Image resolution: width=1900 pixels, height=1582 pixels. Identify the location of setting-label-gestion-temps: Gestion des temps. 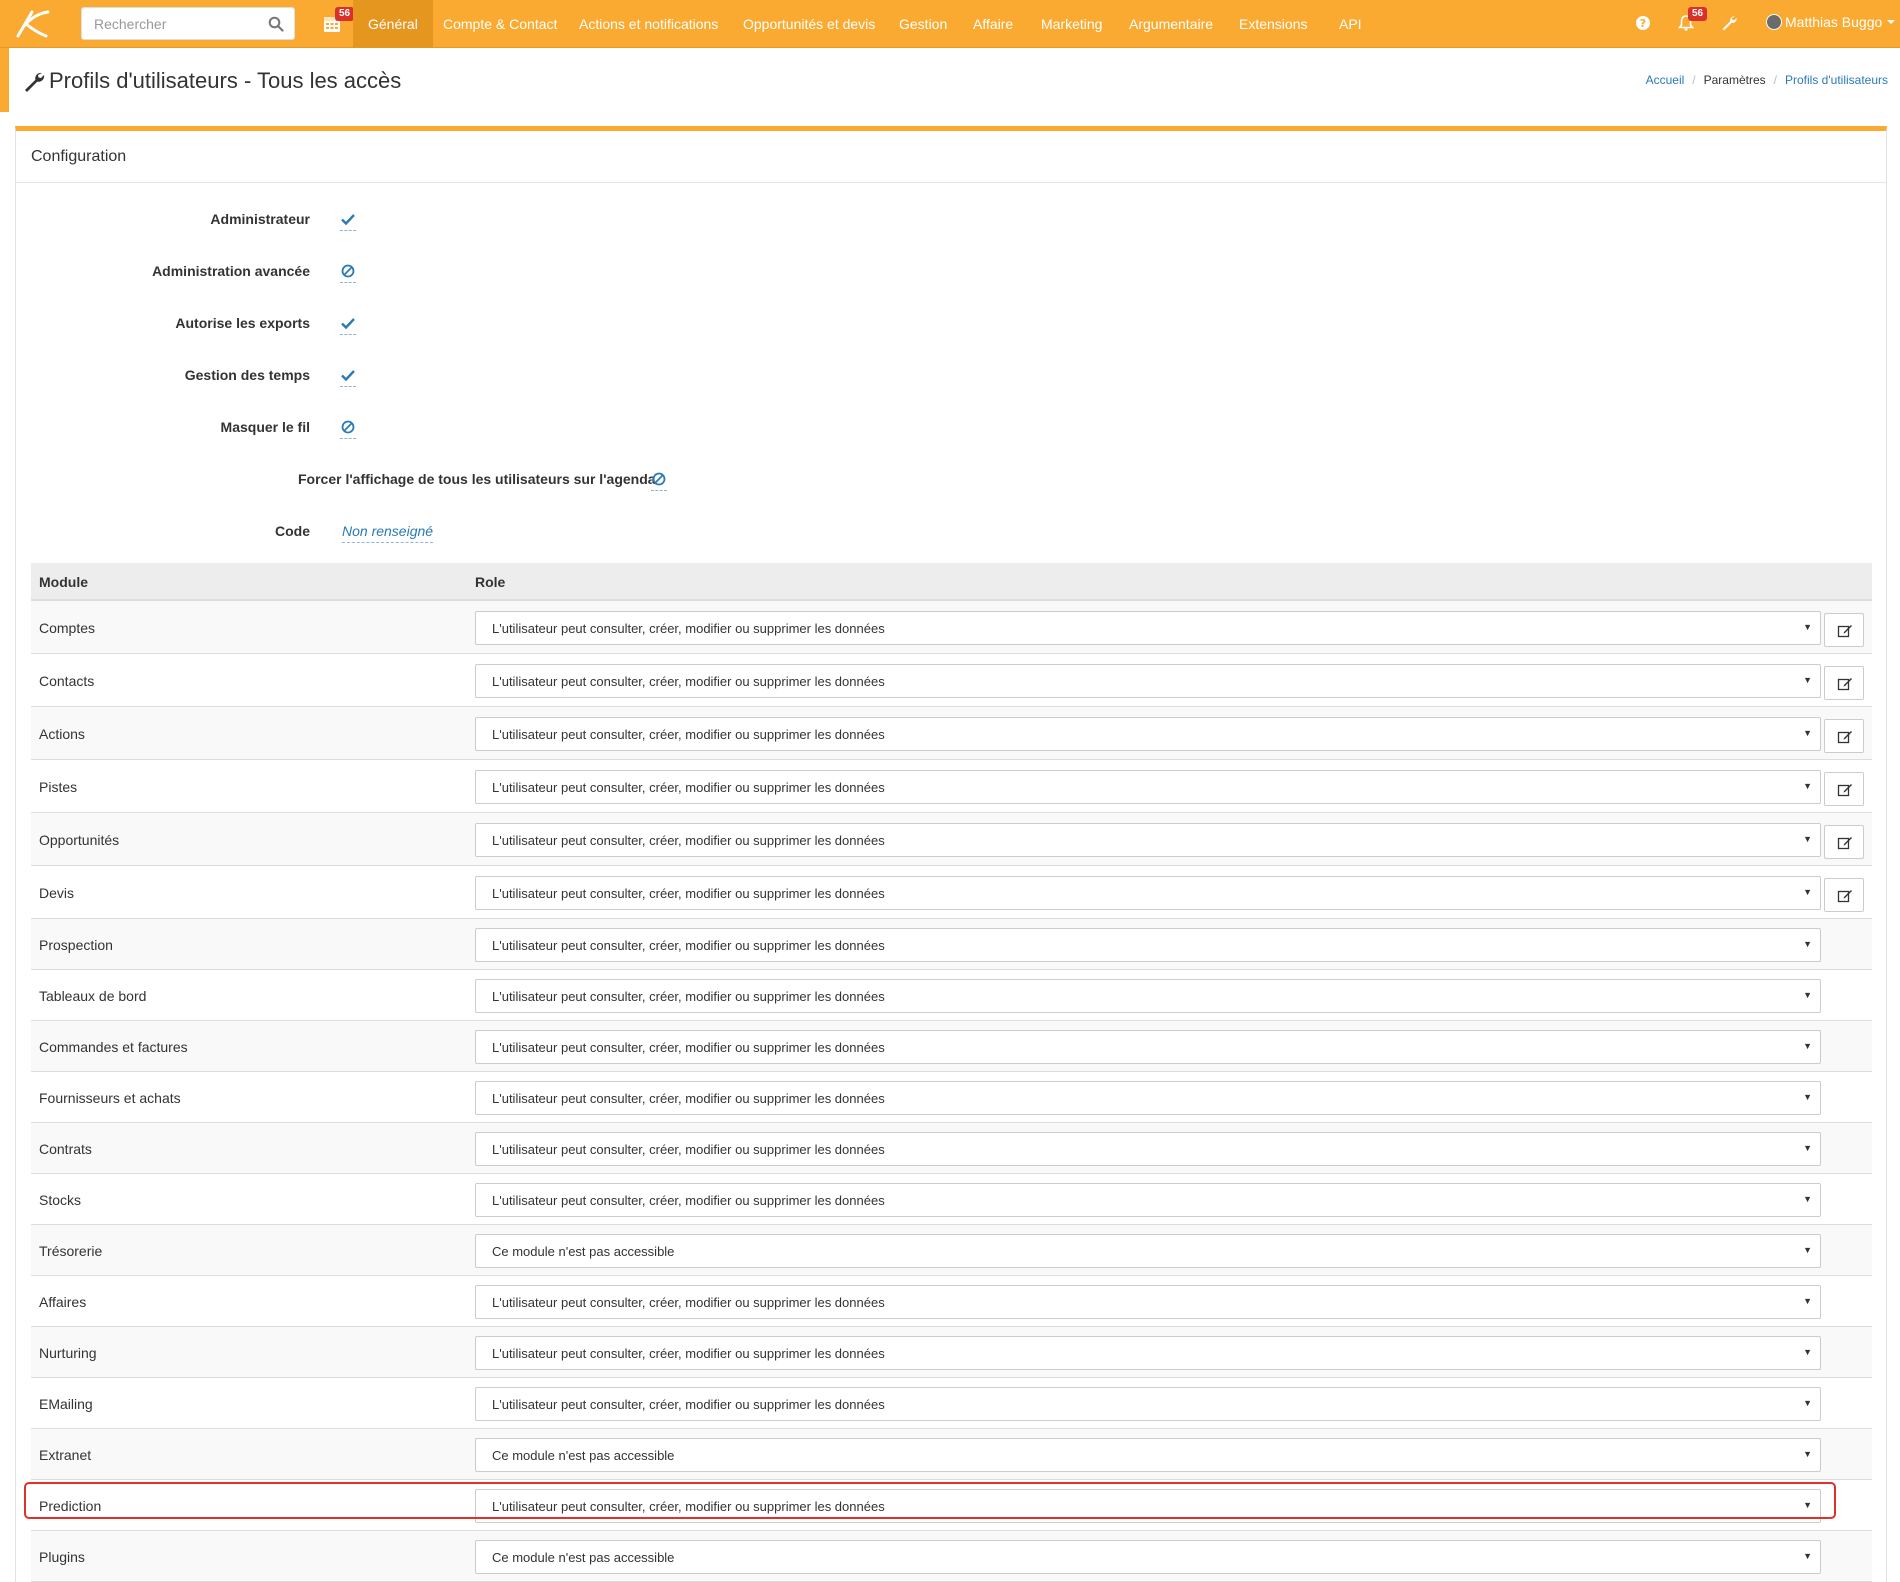
(247, 375).